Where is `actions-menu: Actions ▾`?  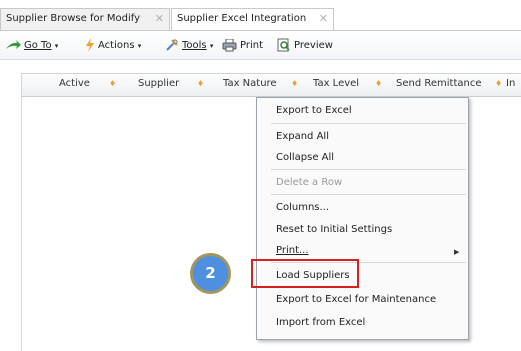
actions-menu: Actions ▾ is located at coordinates (119, 46).